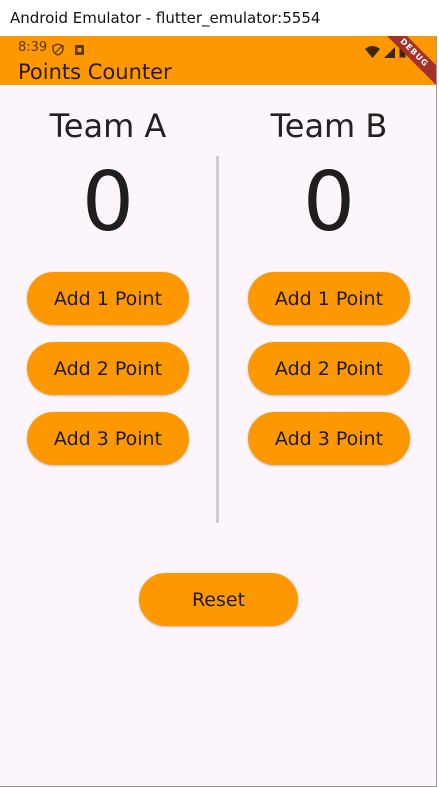  Describe the element at coordinates (389, 52) in the screenshot. I see `signal-icon` at that location.